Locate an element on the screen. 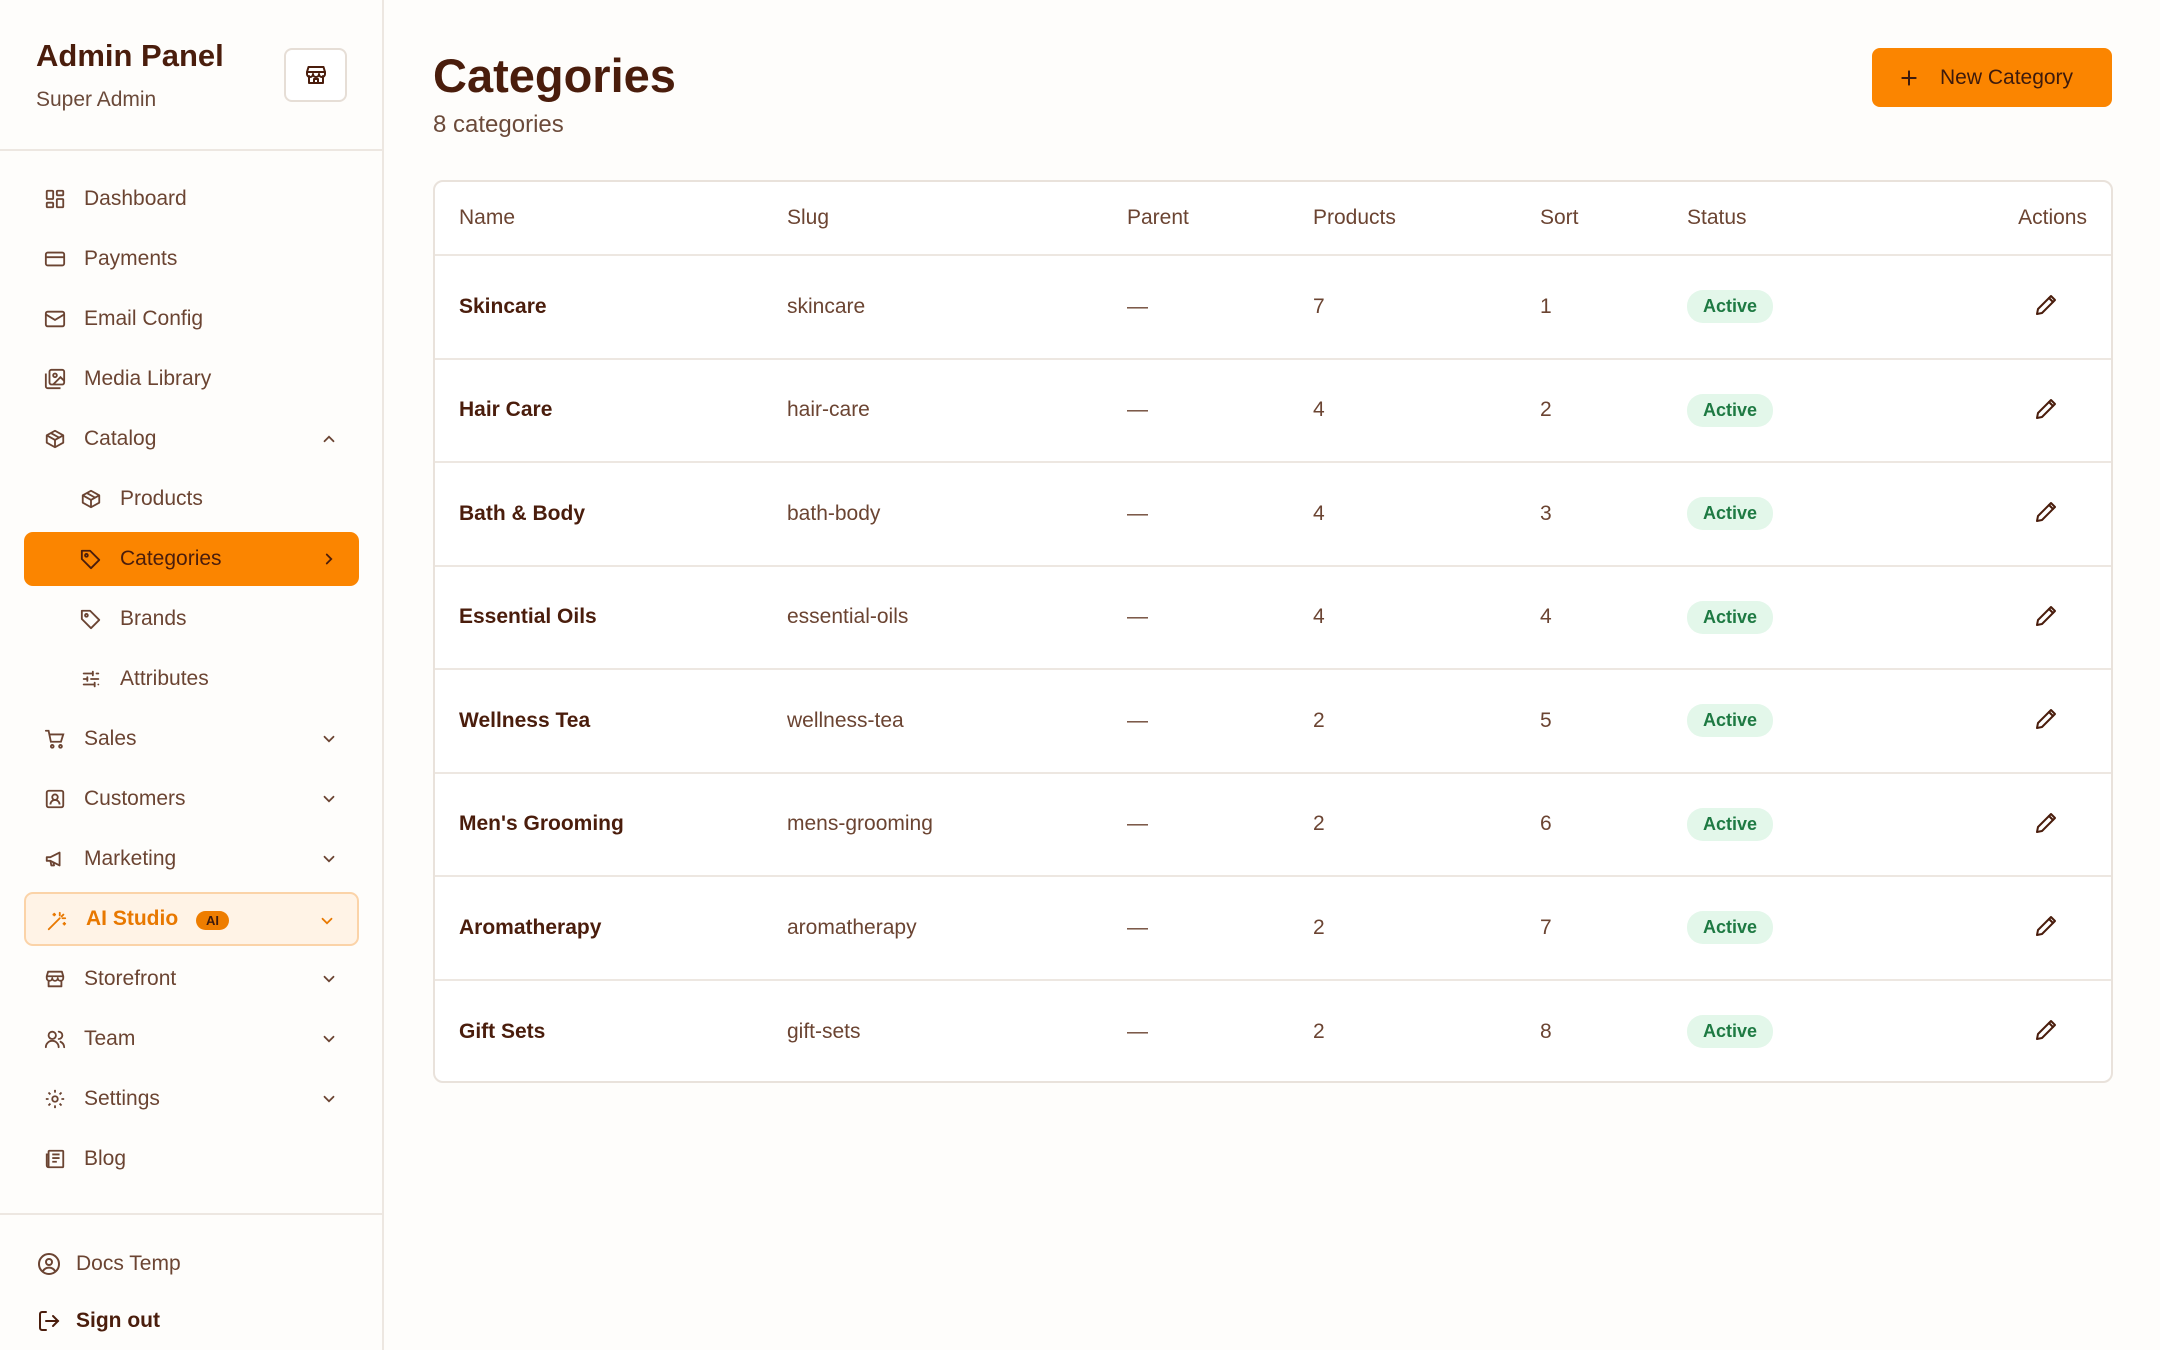 The height and width of the screenshot is (1350, 2160). sidebar-item-catalog: Catalog is located at coordinates (191, 439).